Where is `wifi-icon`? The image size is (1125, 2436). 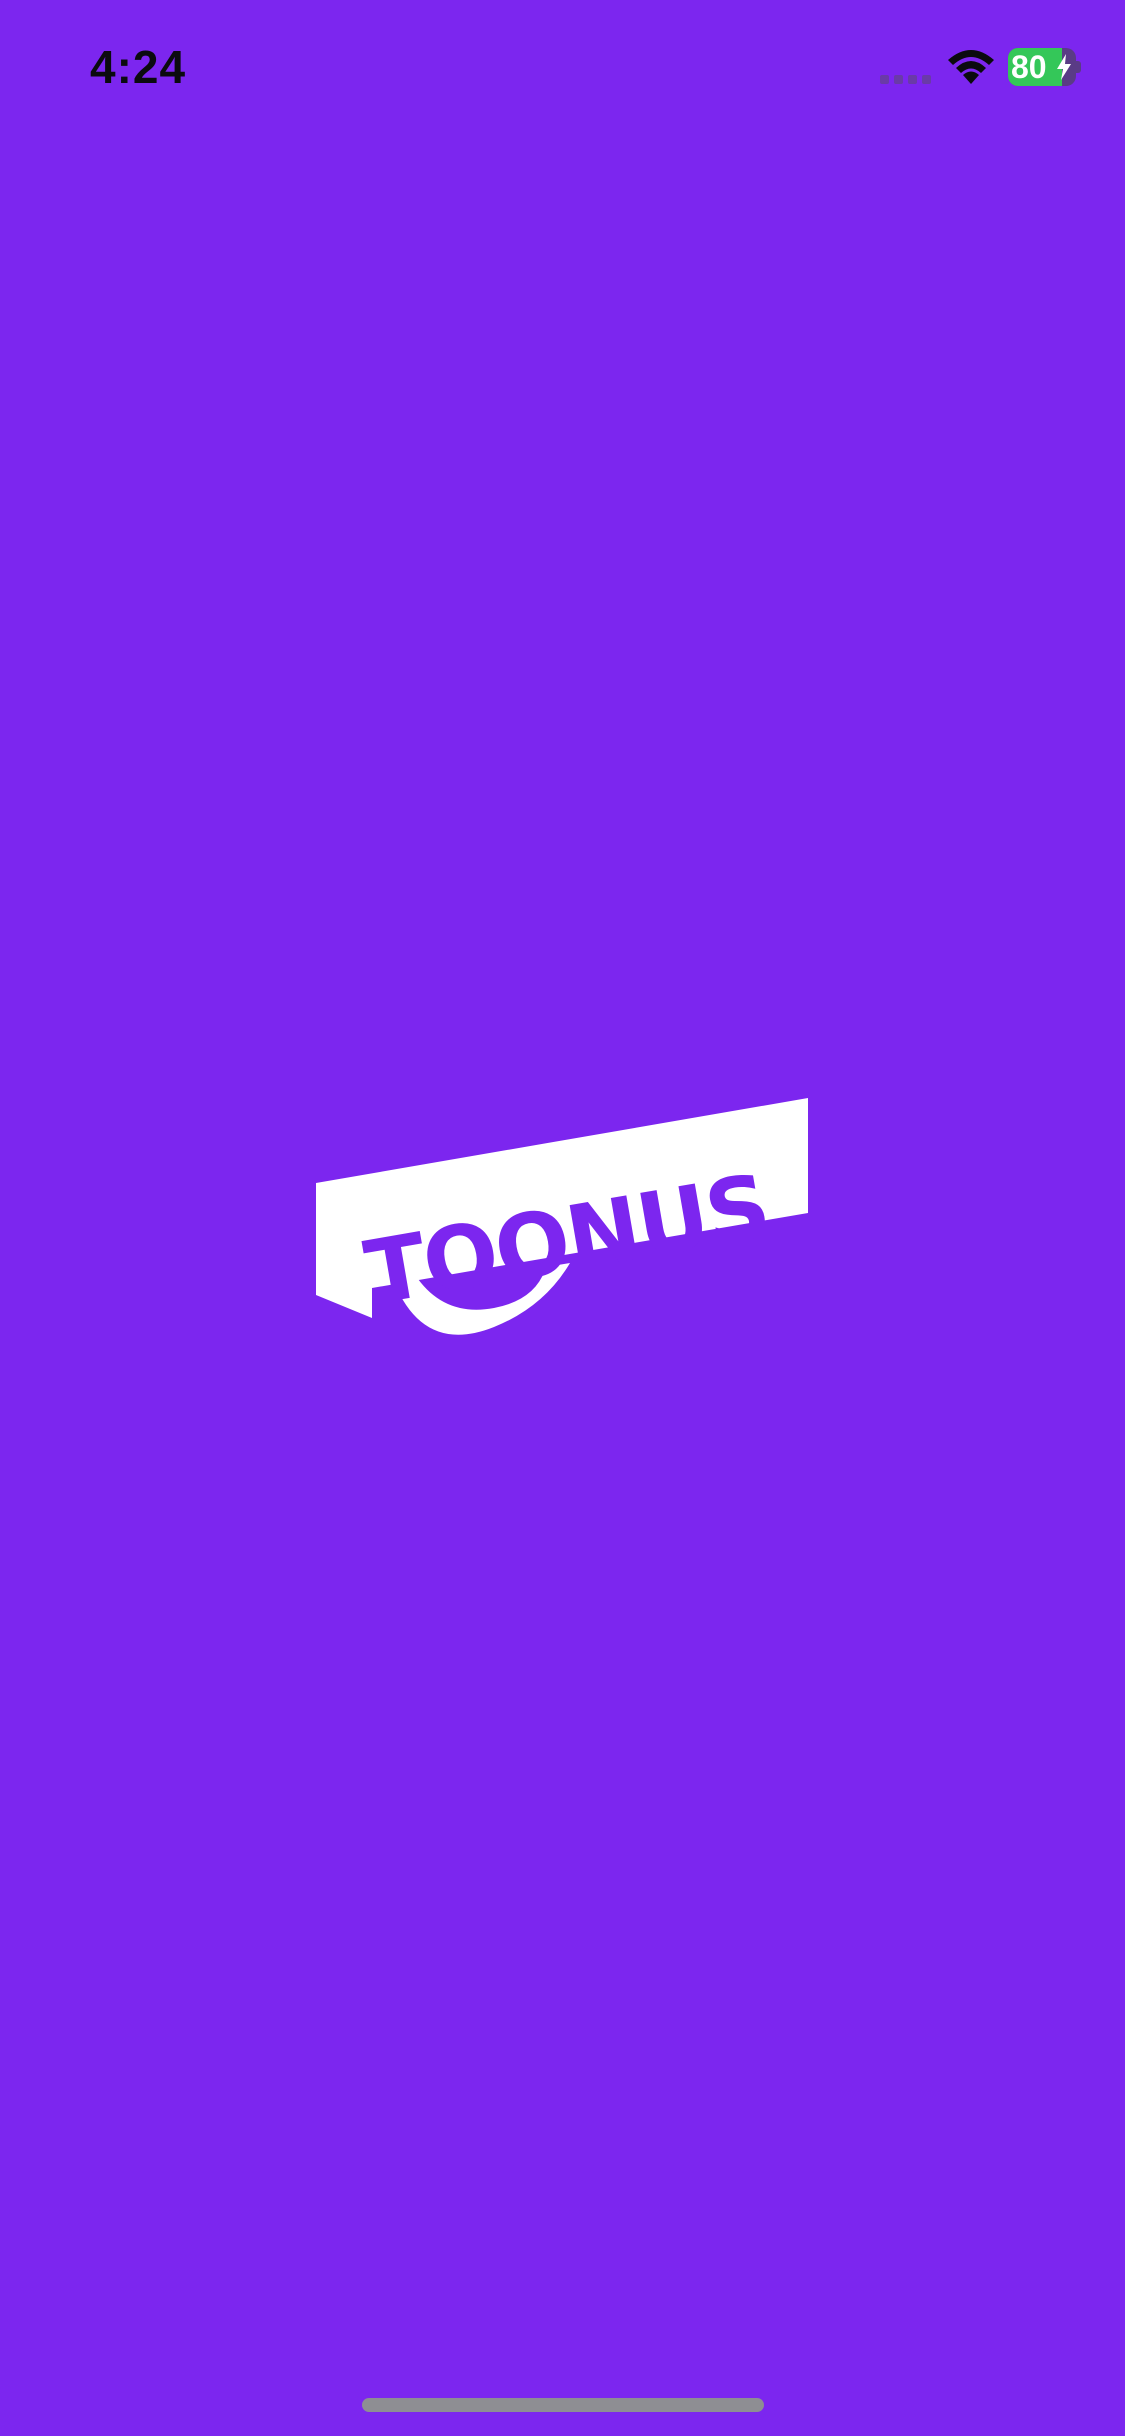 wifi-icon is located at coordinates (971, 67).